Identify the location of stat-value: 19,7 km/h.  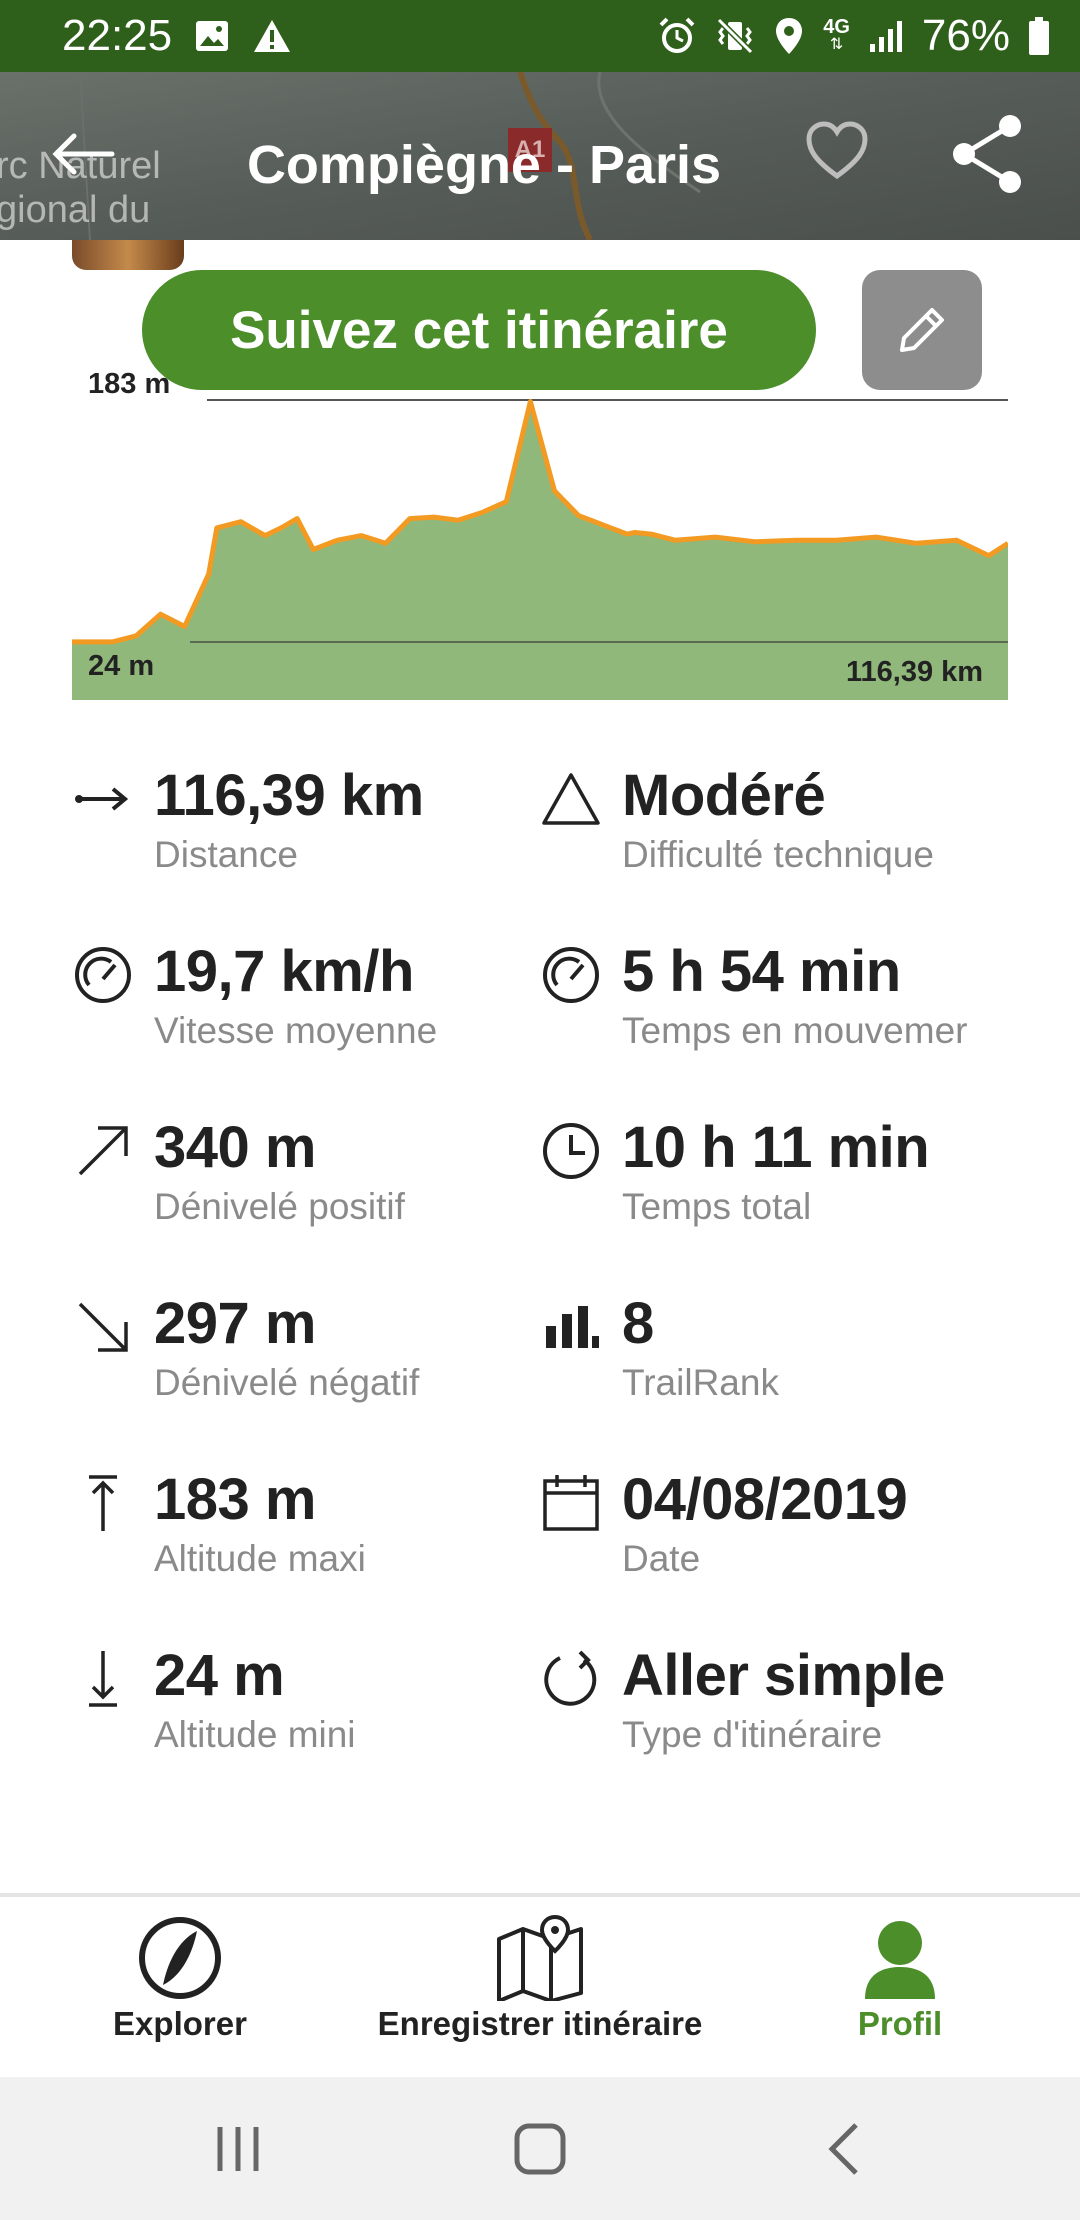
(284, 971).